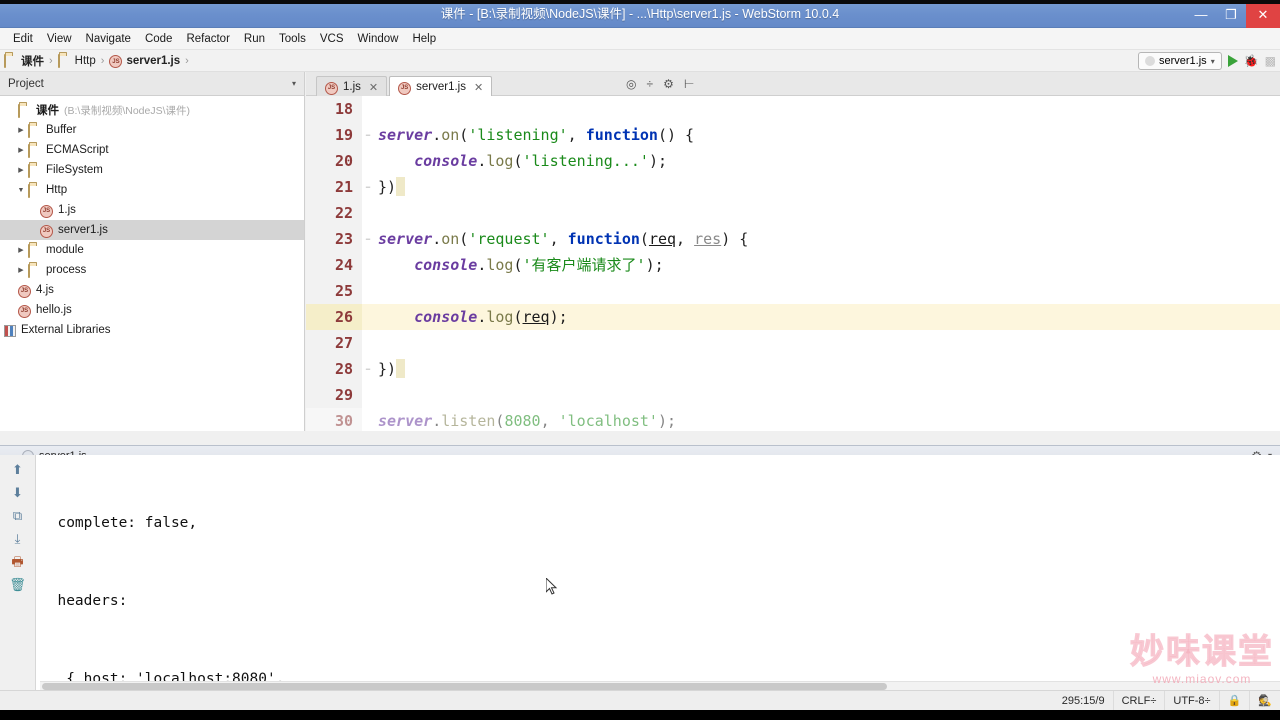 This screenshot has height=720, width=1280. Describe the element at coordinates (294, 83) in the screenshot. I see `chevron-down-icon: ▾` at that location.